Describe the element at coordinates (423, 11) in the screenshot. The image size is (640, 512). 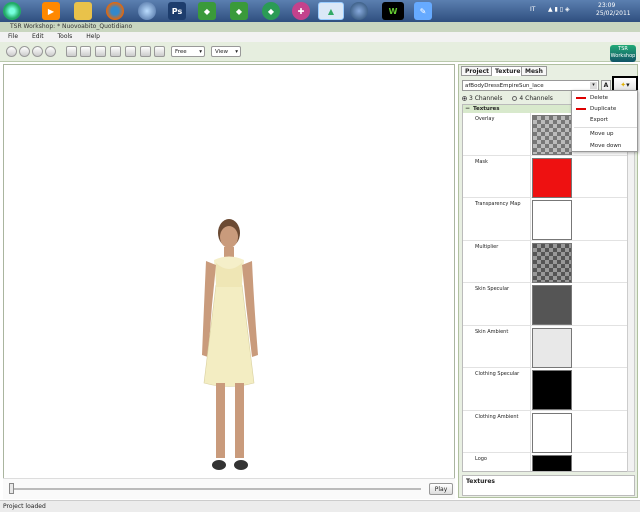
I see `paint-app-icon: ✎` at that location.